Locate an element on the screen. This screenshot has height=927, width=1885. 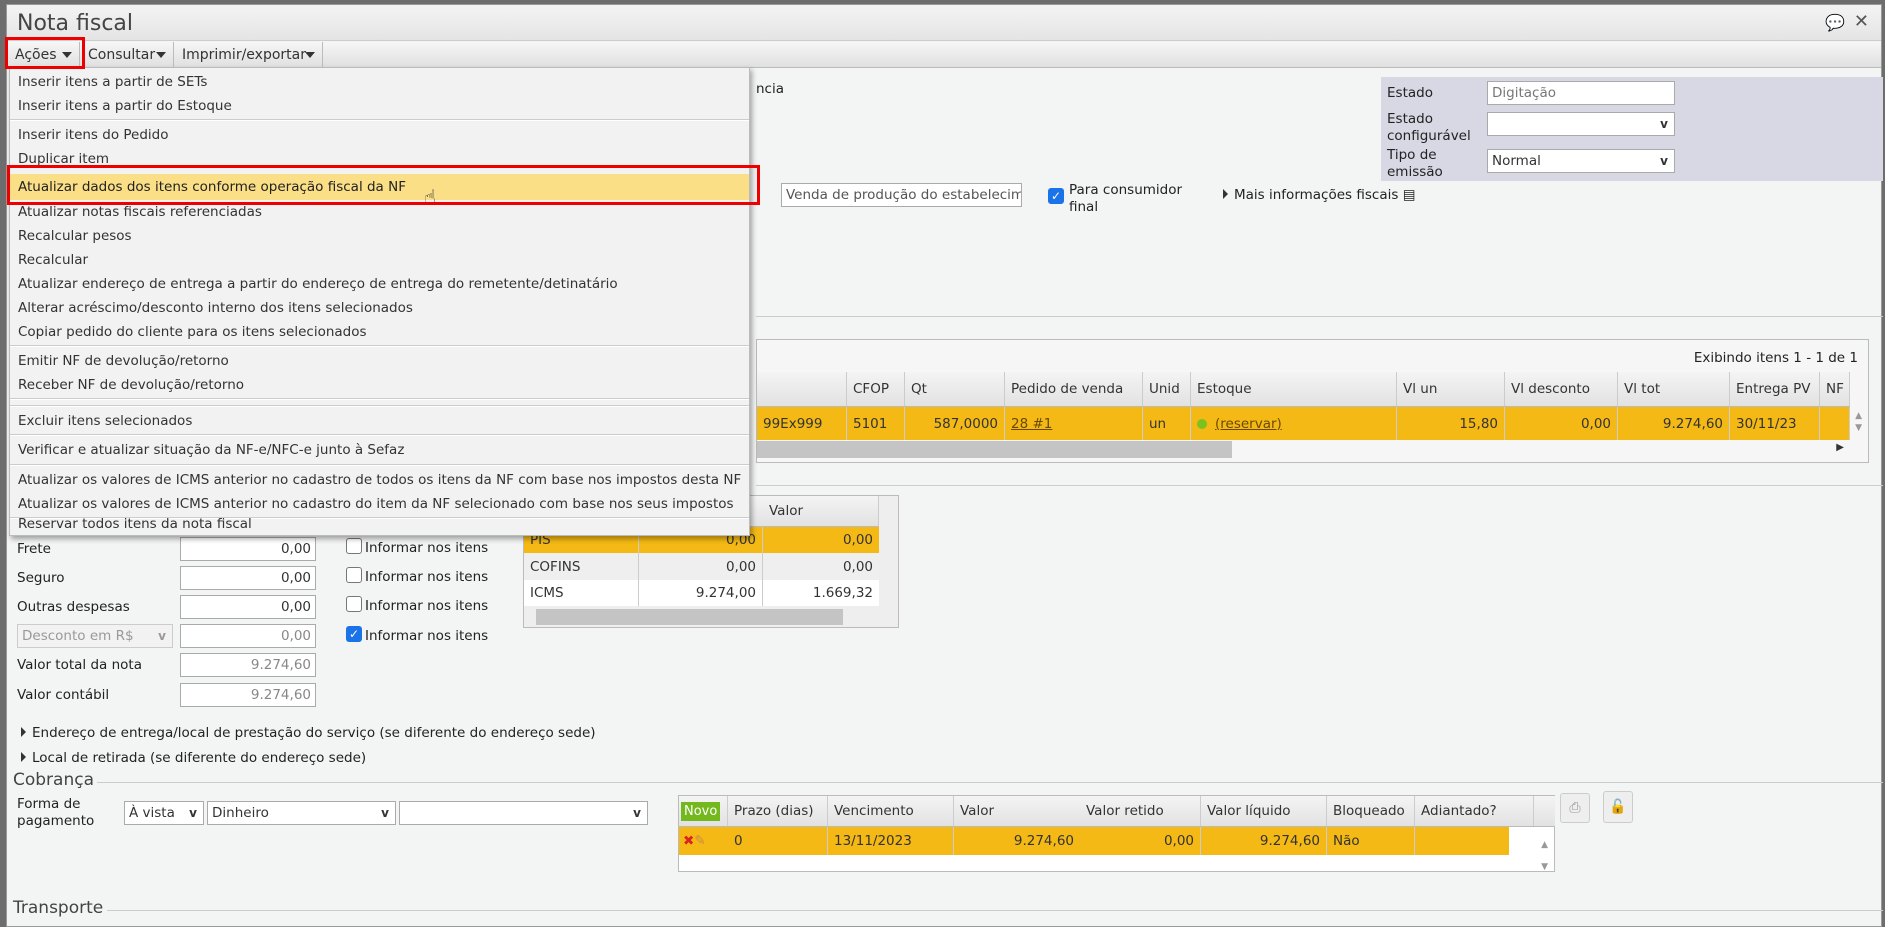
informar-desconto-checkbox: ✓ is located at coordinates (354, 634).